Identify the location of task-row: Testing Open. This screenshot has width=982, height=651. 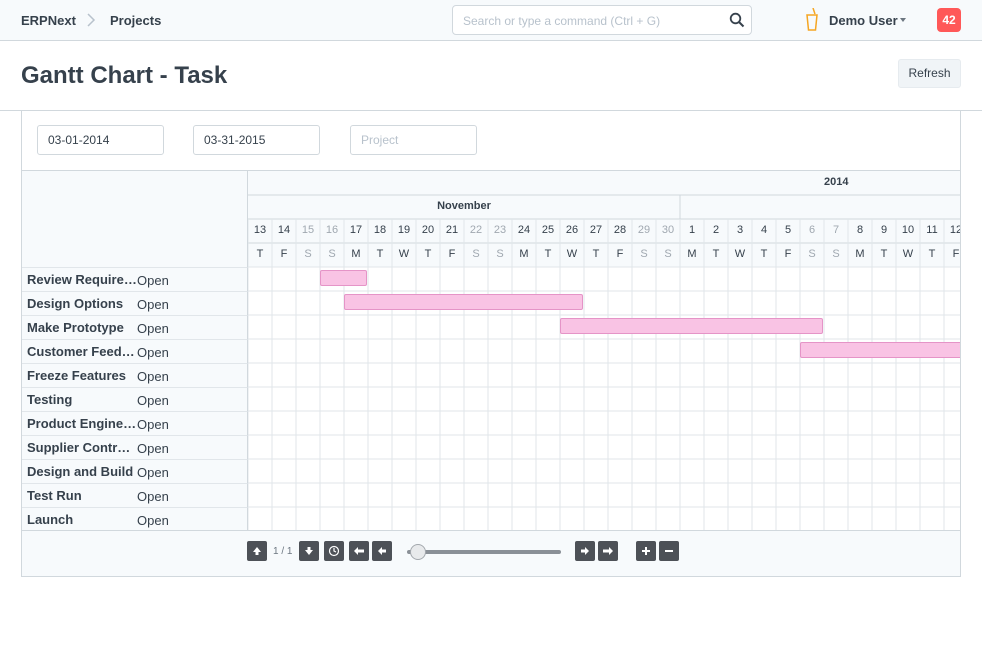
(135, 399).